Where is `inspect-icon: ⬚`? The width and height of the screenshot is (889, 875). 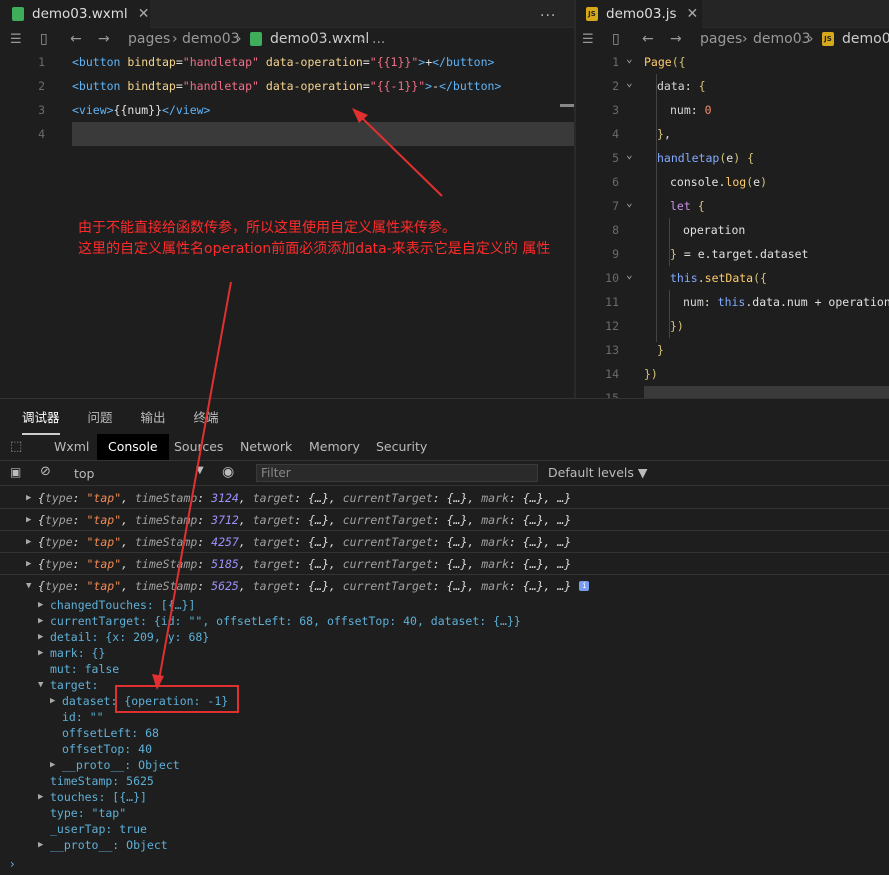
inspect-icon: ⬚ is located at coordinates (16, 446).